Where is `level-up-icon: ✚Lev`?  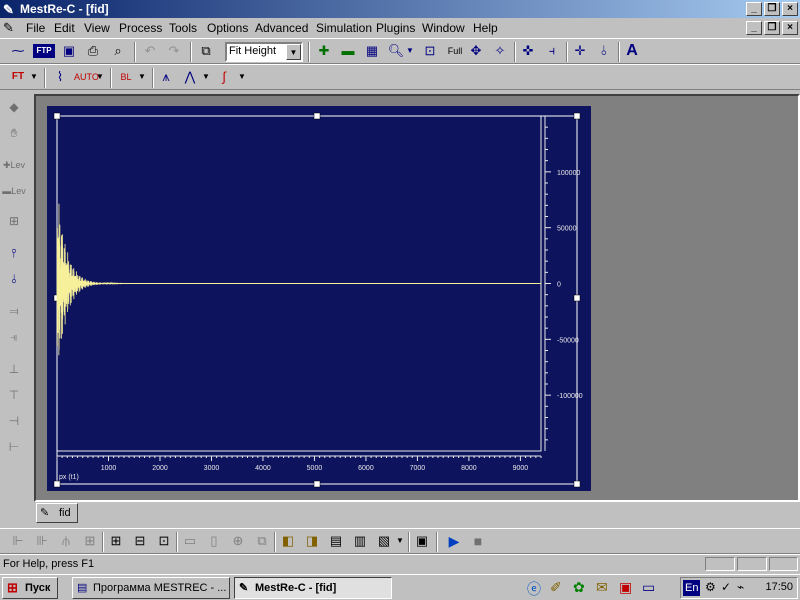
level-up-icon: ✚Lev is located at coordinates (14, 165).